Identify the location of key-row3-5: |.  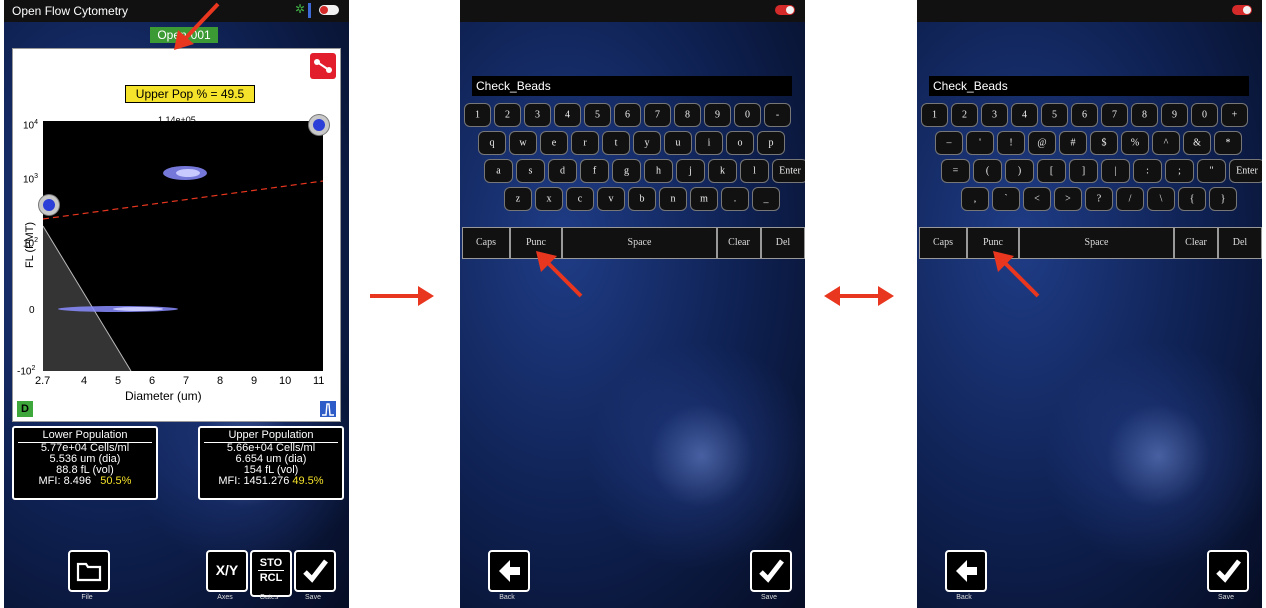
(1115, 171).